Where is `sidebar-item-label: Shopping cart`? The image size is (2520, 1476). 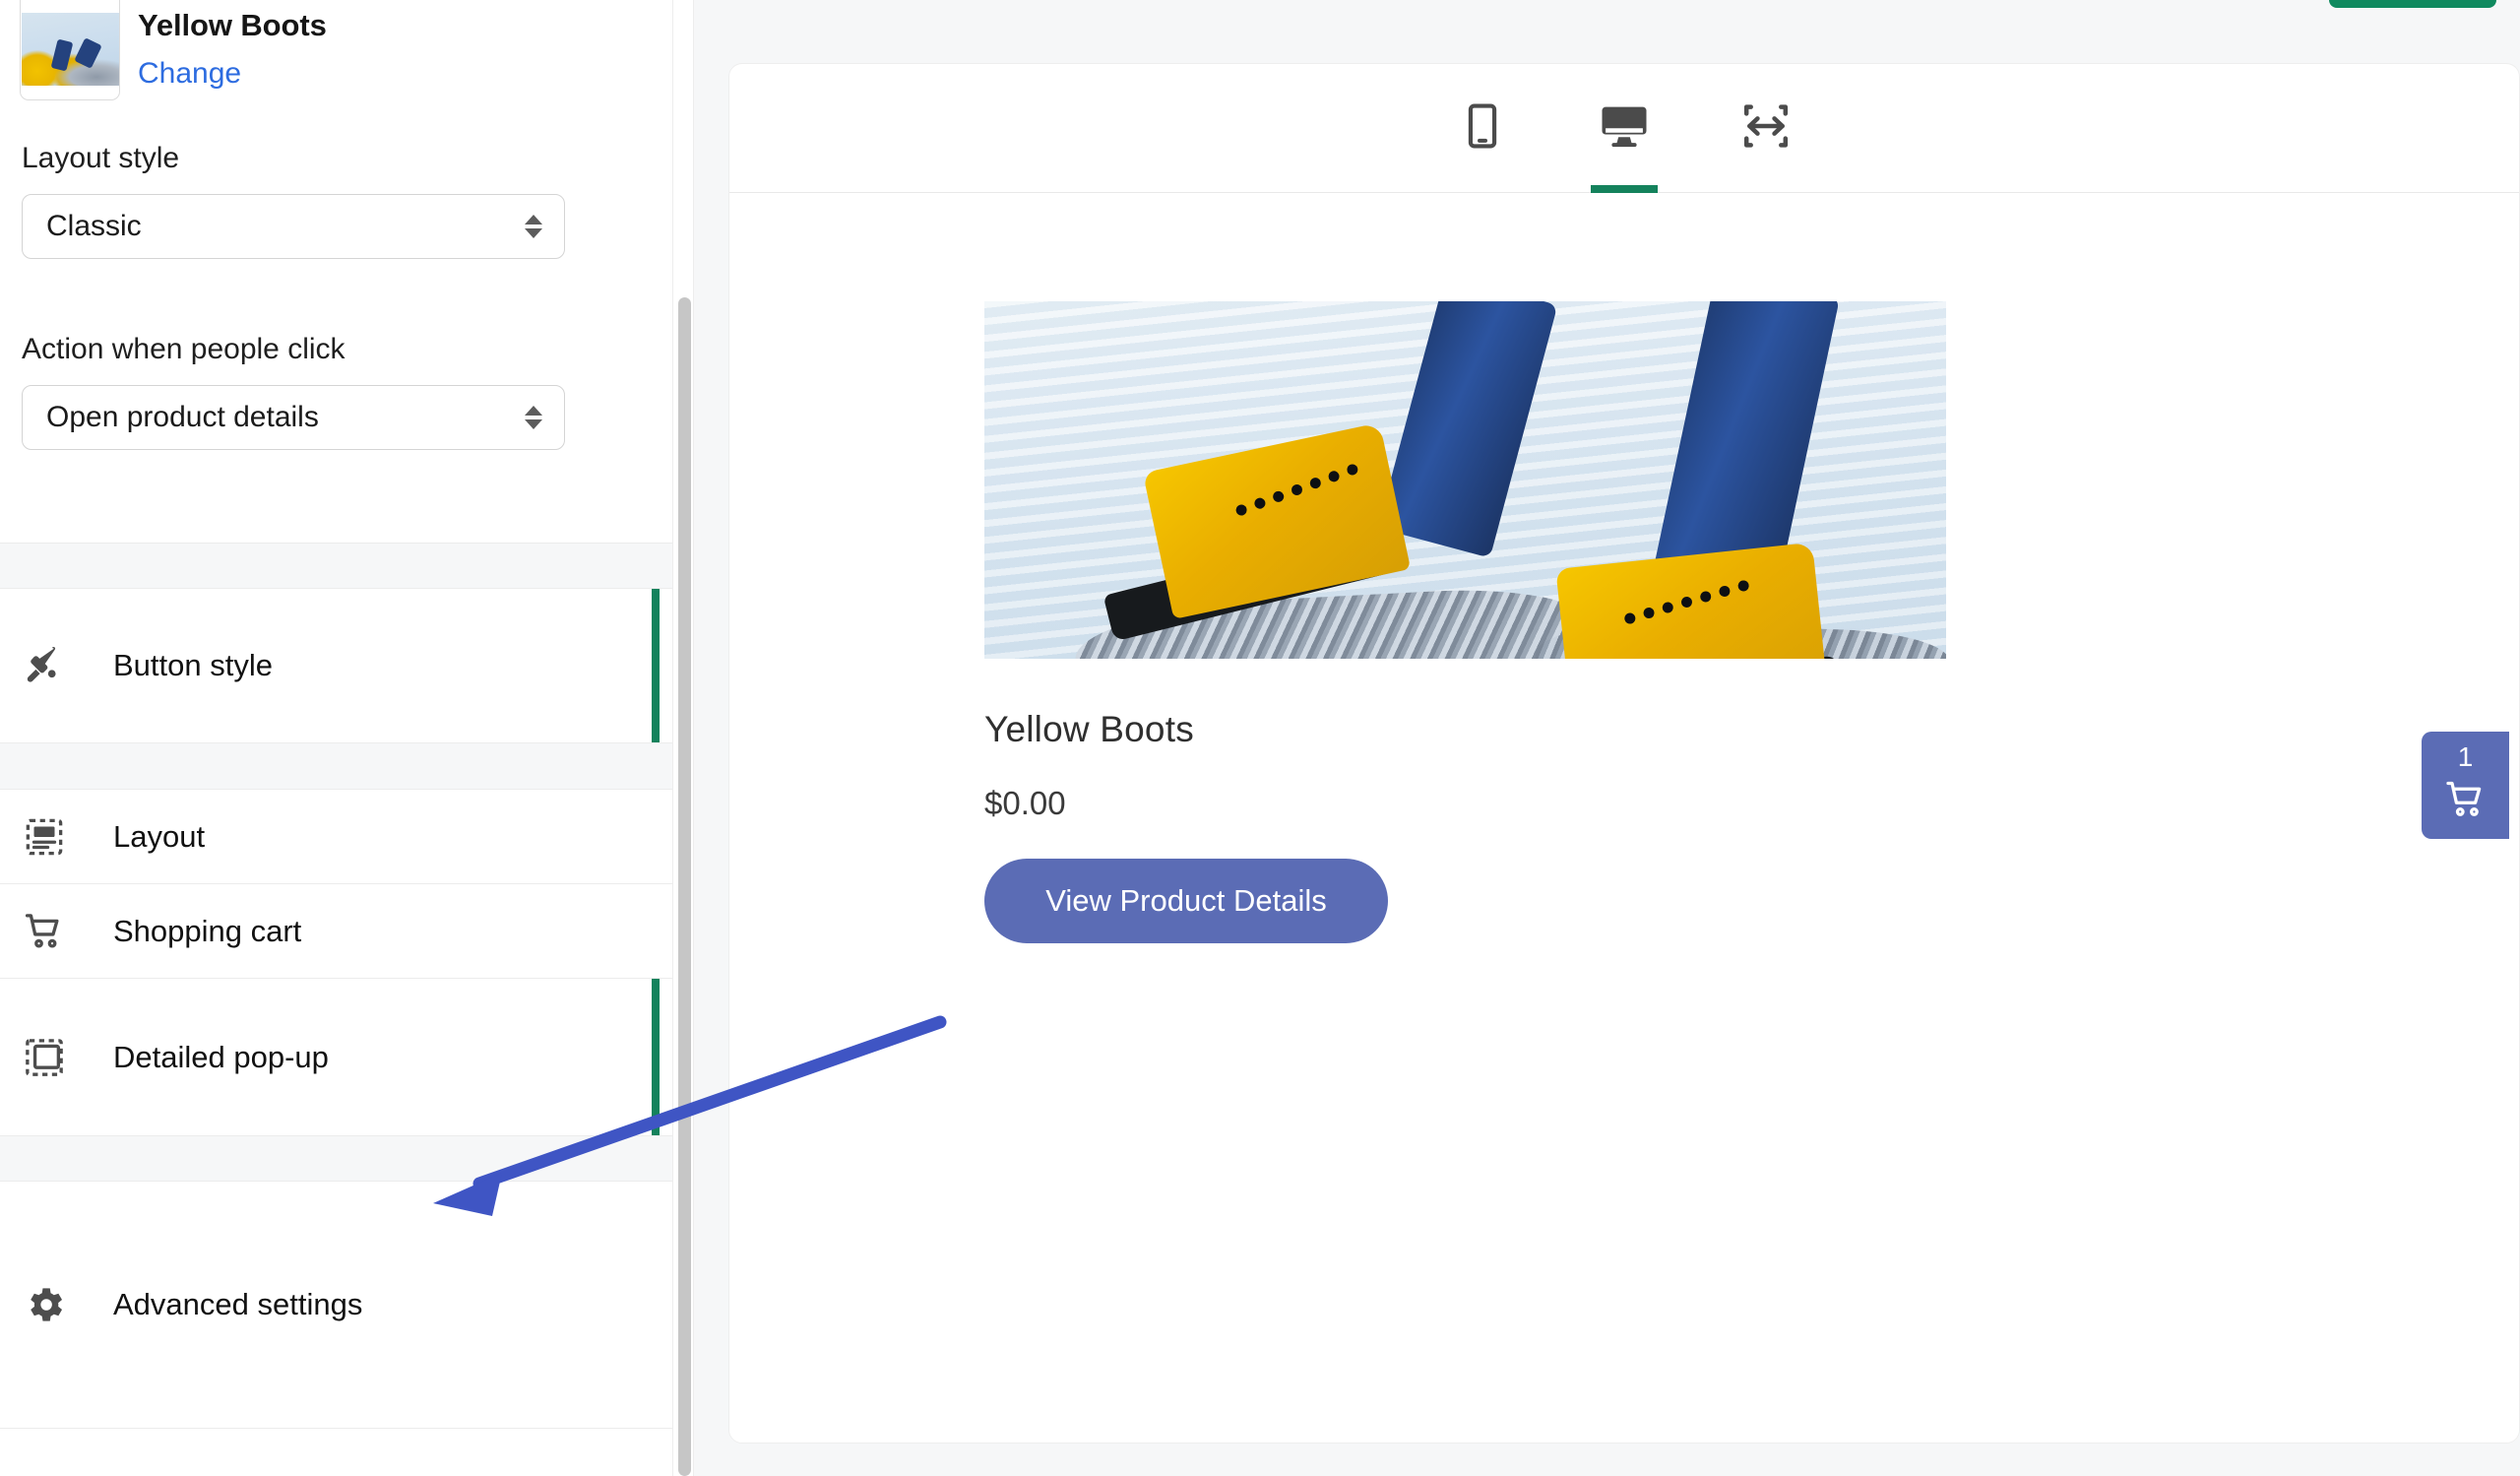
sidebar-item-label: Shopping cart is located at coordinates (207, 930).